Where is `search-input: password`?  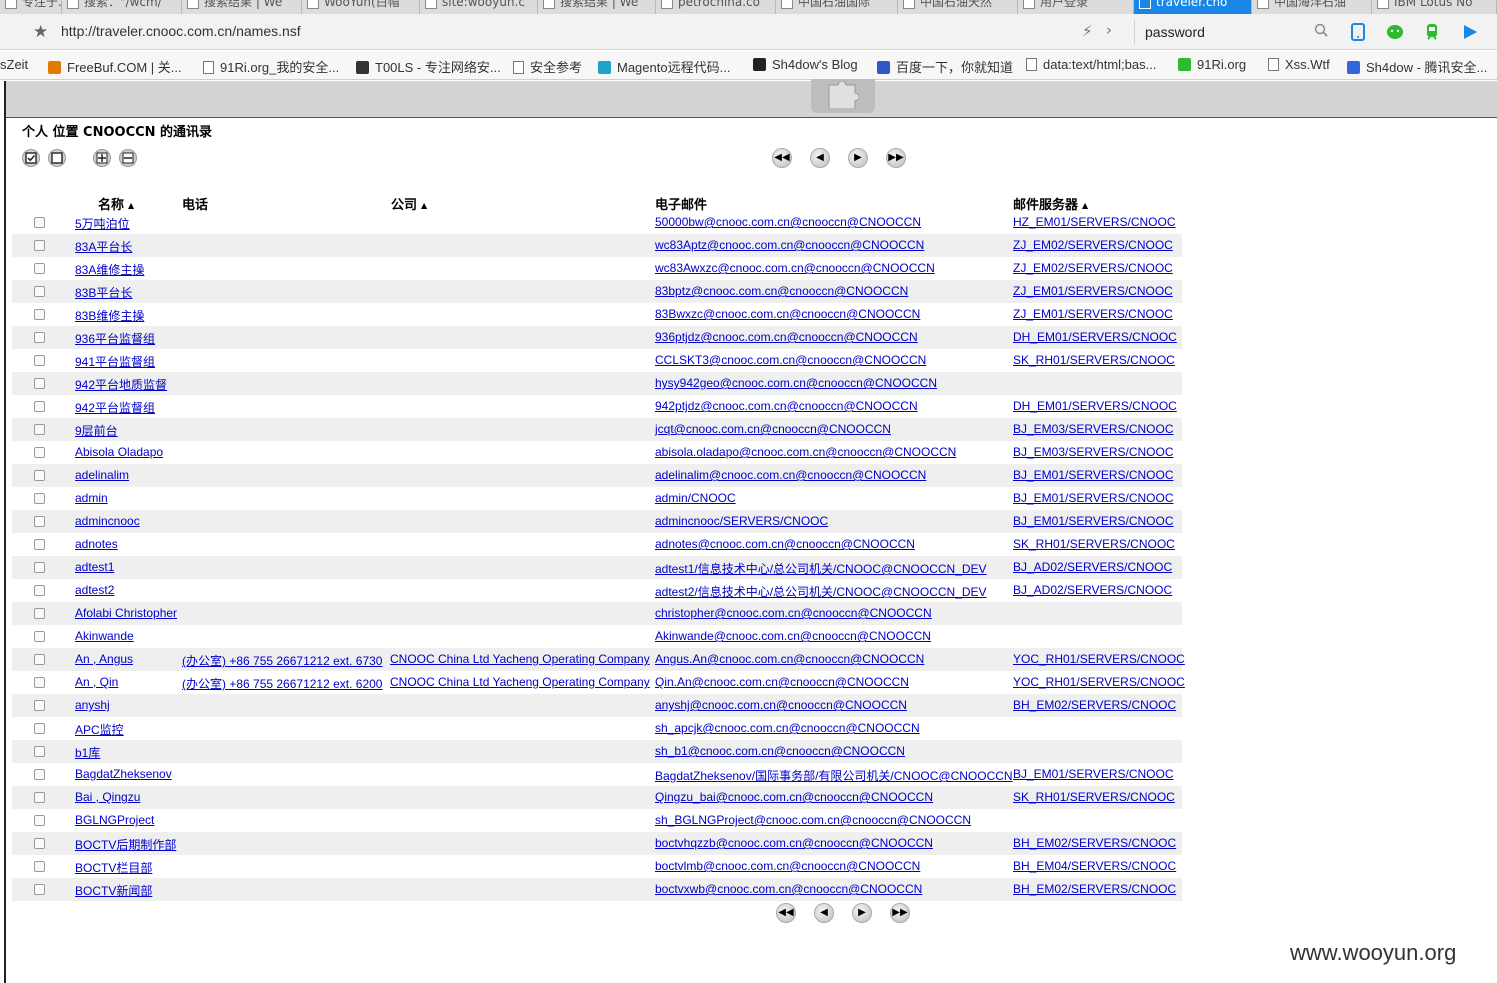 search-input: password is located at coordinates (1175, 32).